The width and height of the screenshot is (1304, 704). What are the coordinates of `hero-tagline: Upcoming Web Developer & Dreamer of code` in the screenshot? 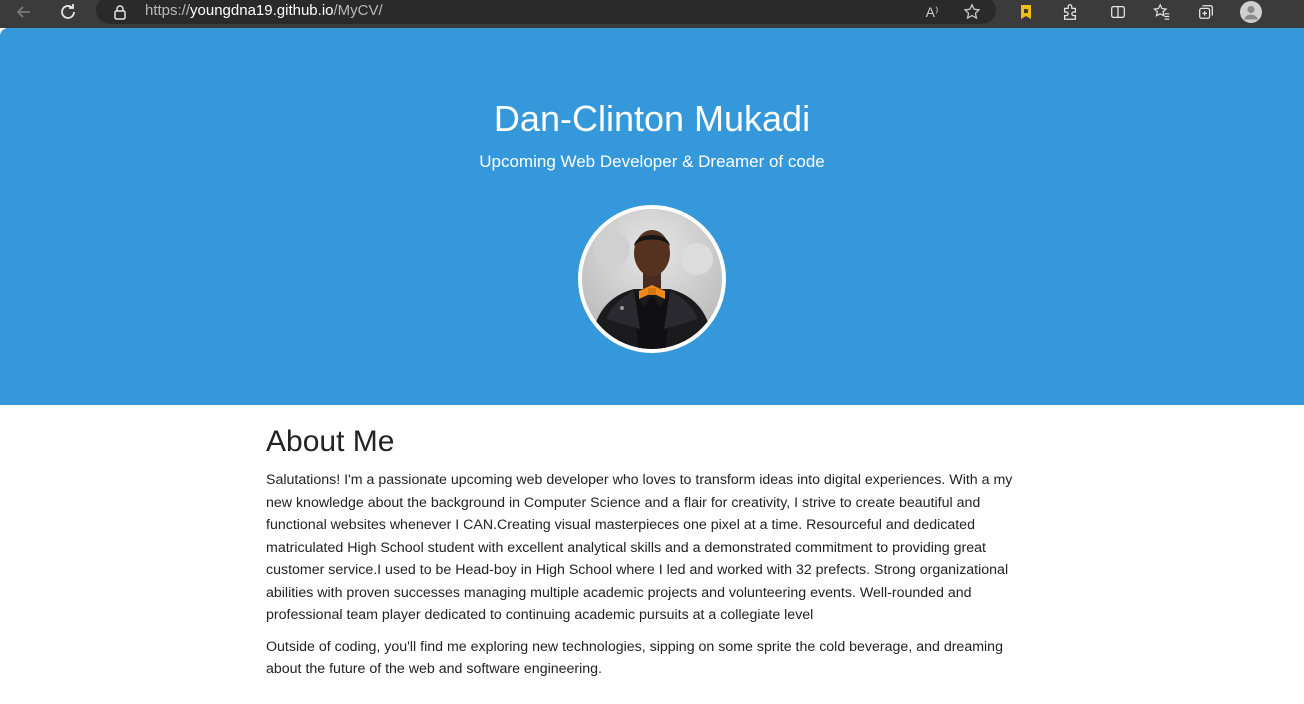 It's located at (652, 161).